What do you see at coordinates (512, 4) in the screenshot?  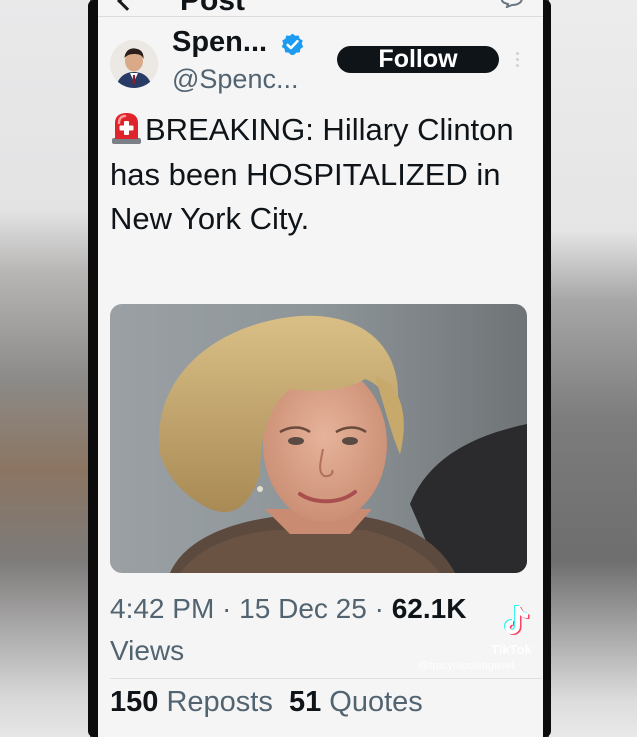 I see `reply-icon` at bounding box center [512, 4].